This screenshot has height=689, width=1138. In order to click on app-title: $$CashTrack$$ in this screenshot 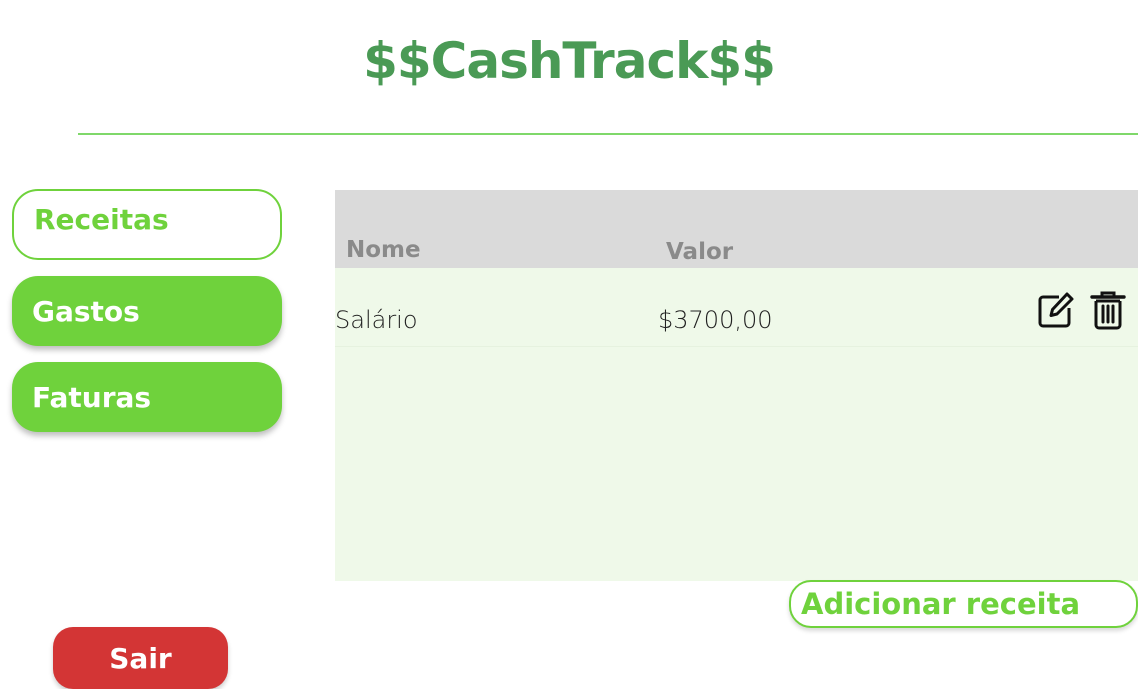, I will do `click(569, 61)`.